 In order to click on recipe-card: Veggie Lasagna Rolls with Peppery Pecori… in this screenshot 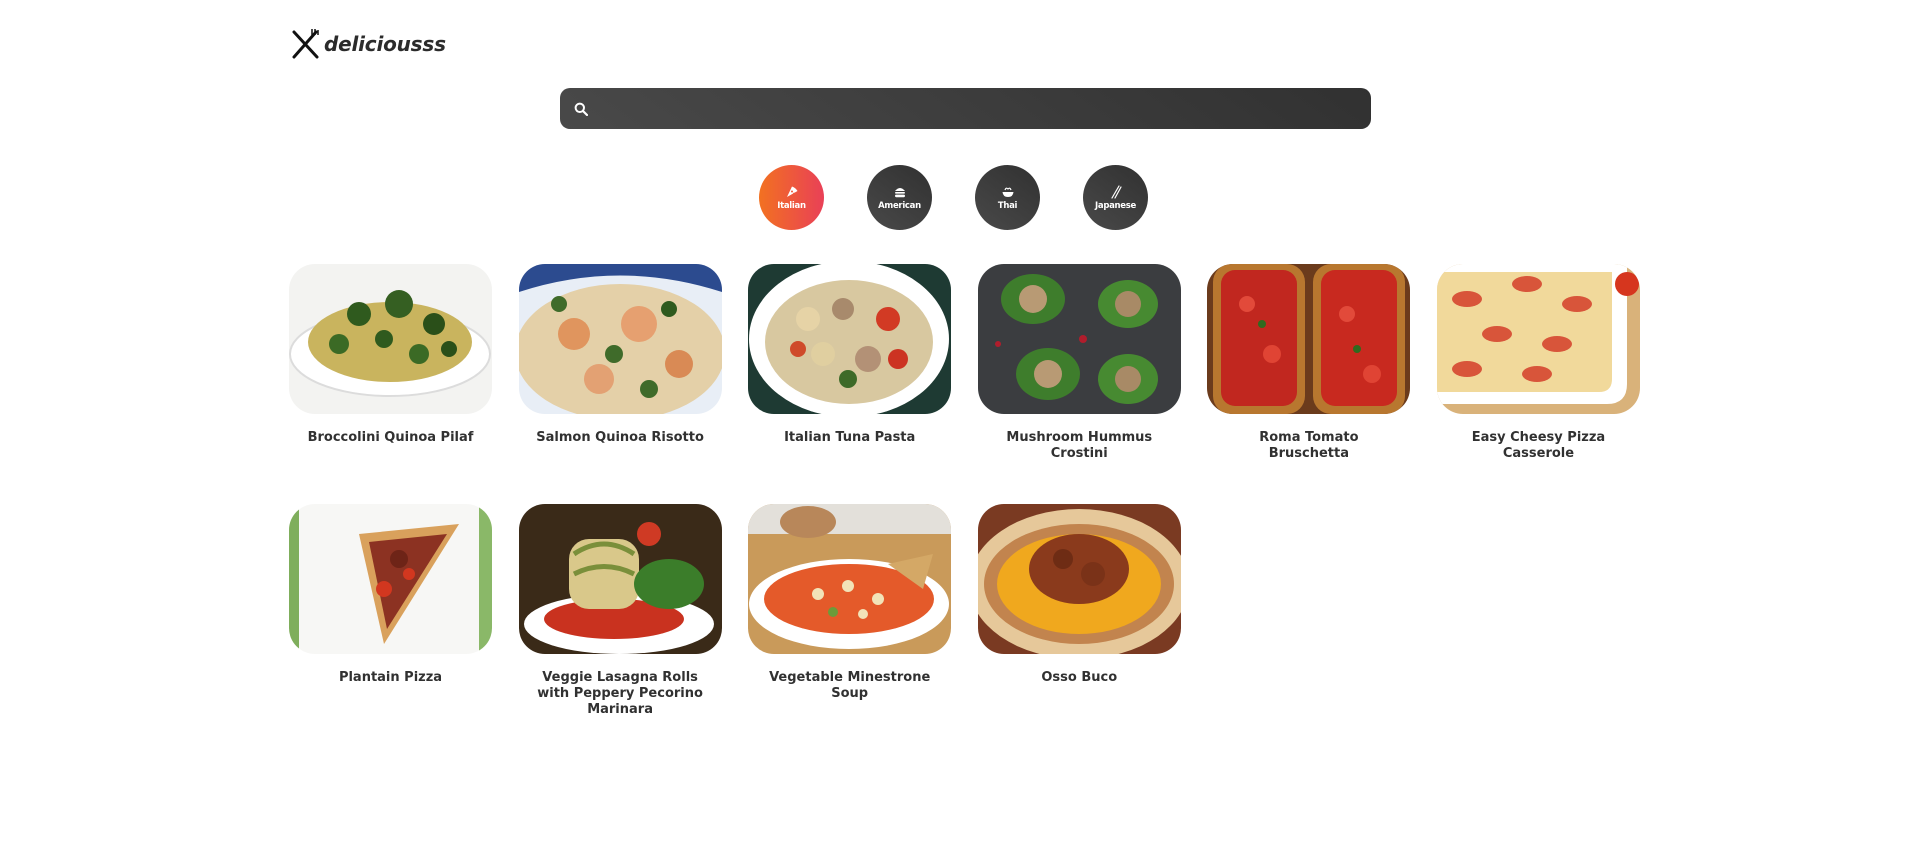, I will do `click(620, 615)`.